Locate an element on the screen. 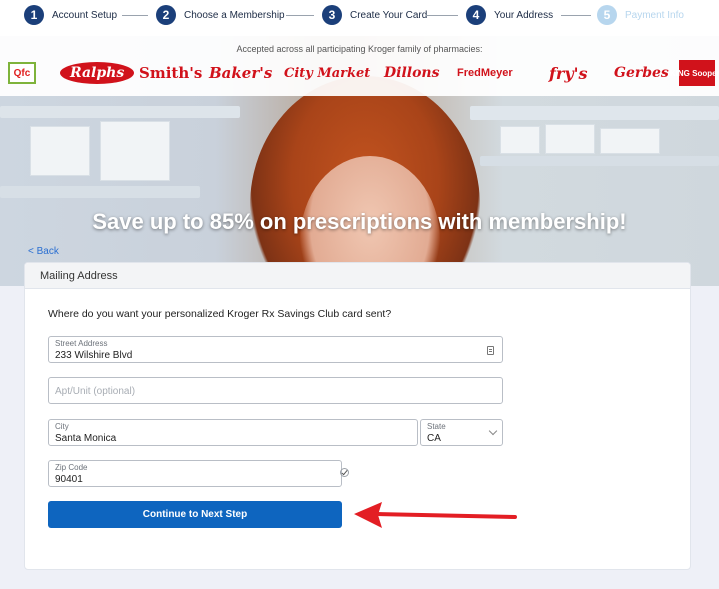 The height and width of the screenshot is (589, 719). step-label: Payment Info is located at coordinates (654, 15).